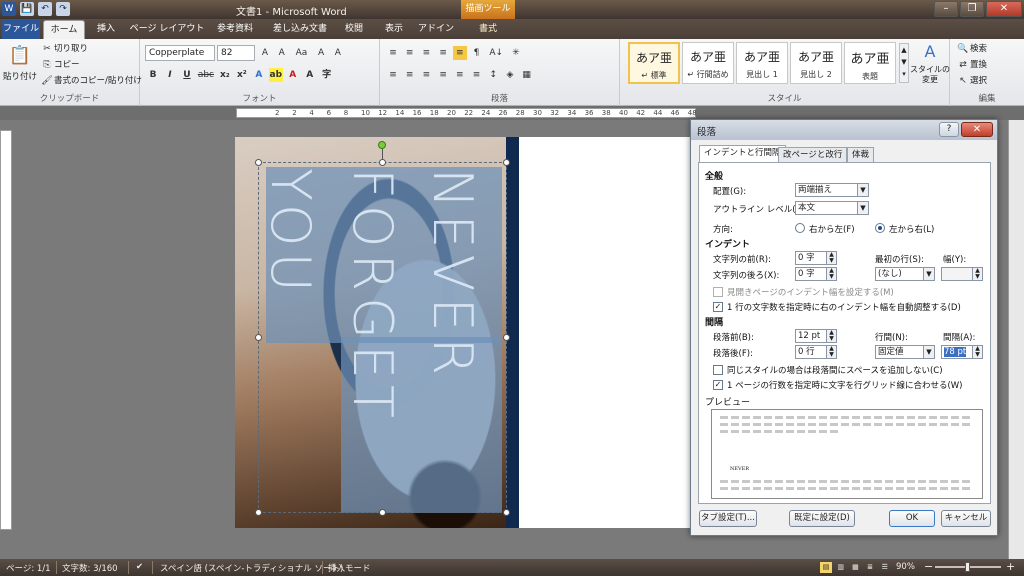 Image resolution: width=1024 pixels, height=576 pixels. I want to click on tab-view: 表示, so click(394, 29).